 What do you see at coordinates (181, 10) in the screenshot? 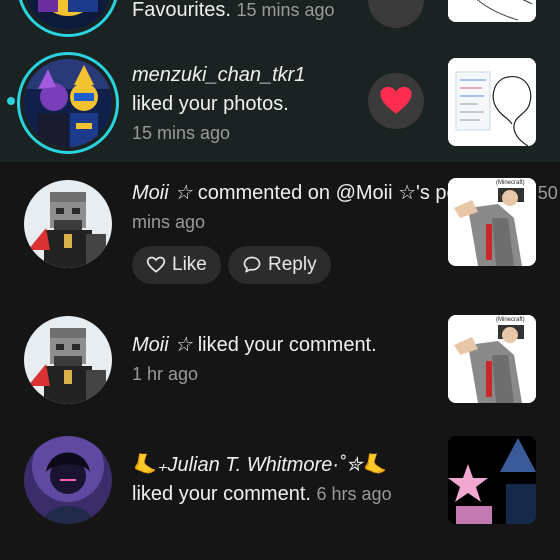
I see `notification-action: Favourites.` at bounding box center [181, 10].